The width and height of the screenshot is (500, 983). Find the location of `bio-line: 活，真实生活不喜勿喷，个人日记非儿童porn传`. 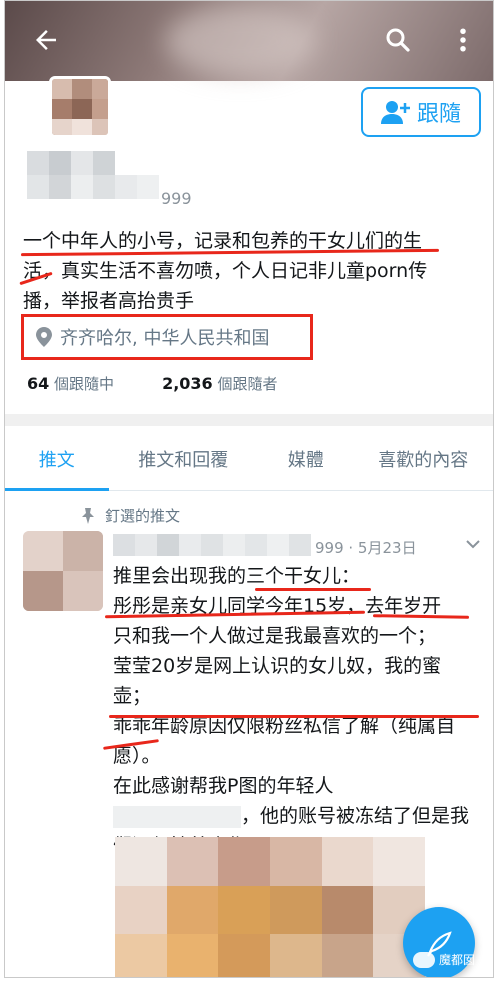

bio-line: 活，真实生活不喜勿喷，个人日记非儿童porn传 is located at coordinates (225, 271).